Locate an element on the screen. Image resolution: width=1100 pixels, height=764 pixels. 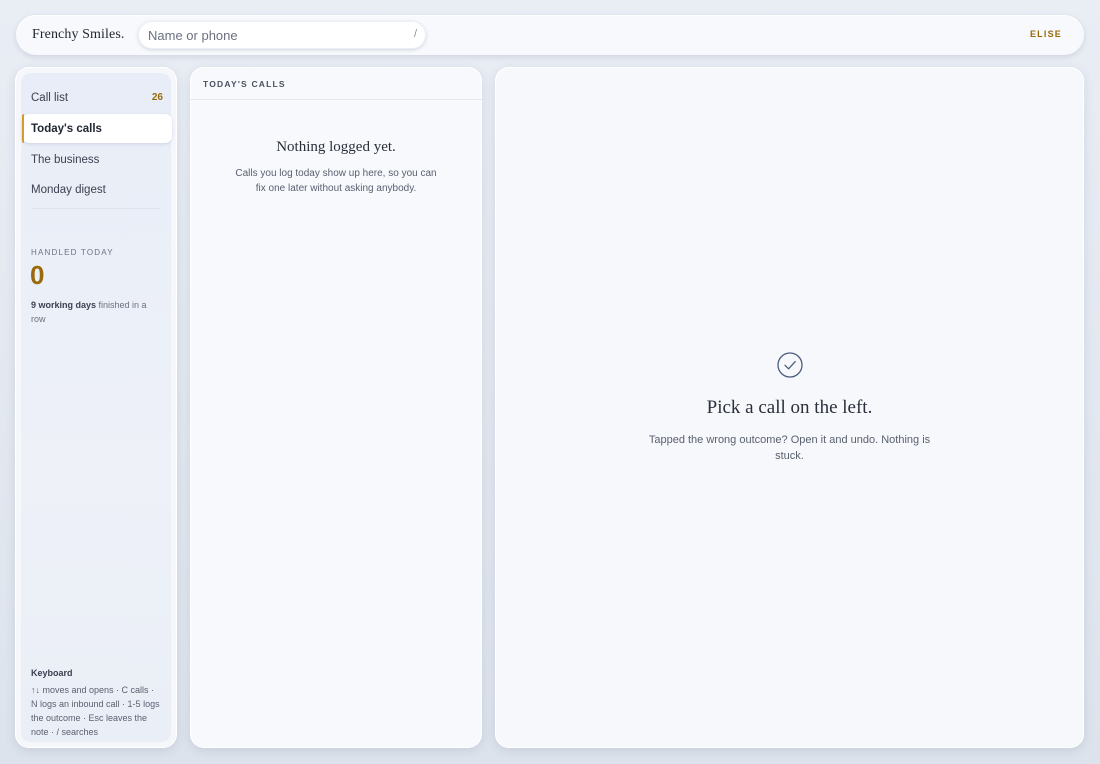
sidebar-item-label: Call list is located at coordinates (50, 97).